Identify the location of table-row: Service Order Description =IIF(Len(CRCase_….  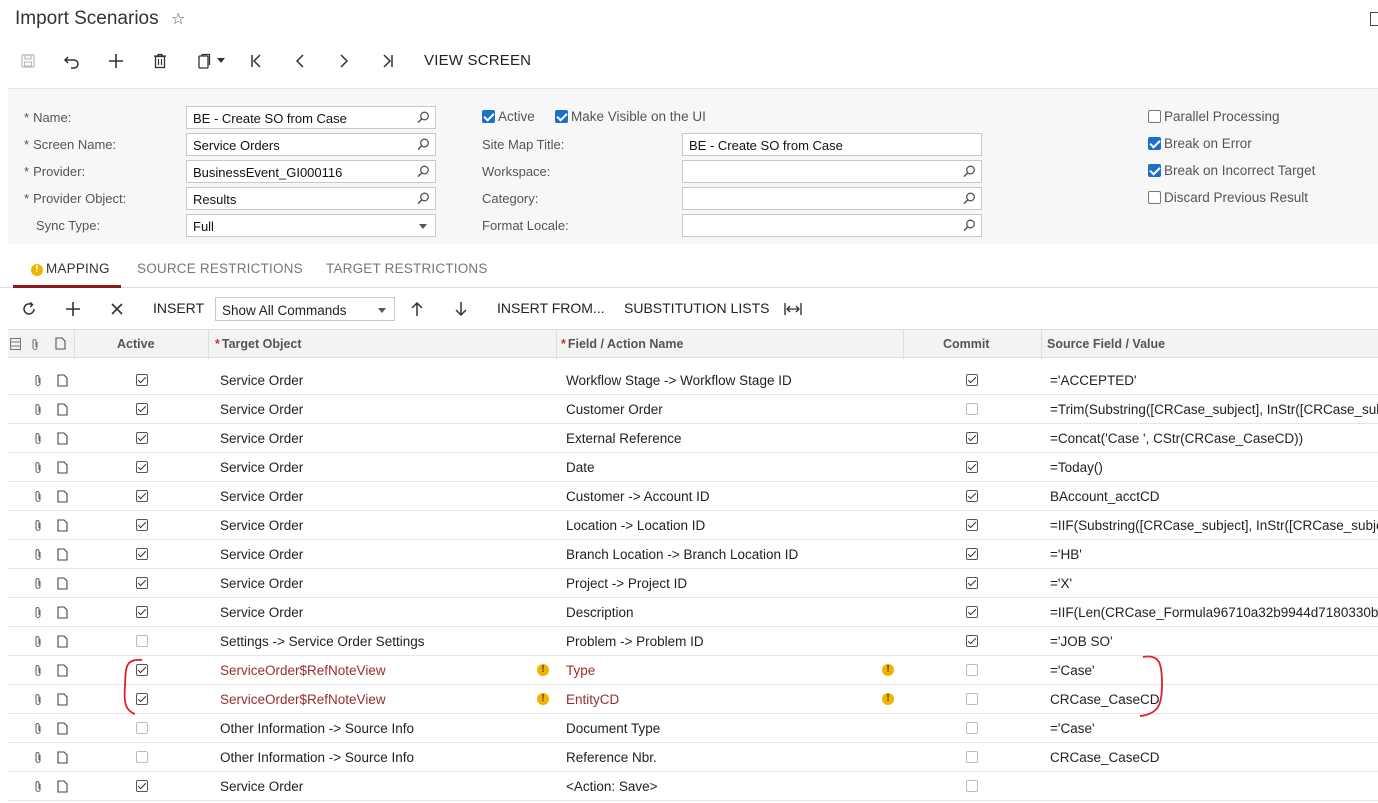
(693, 612).